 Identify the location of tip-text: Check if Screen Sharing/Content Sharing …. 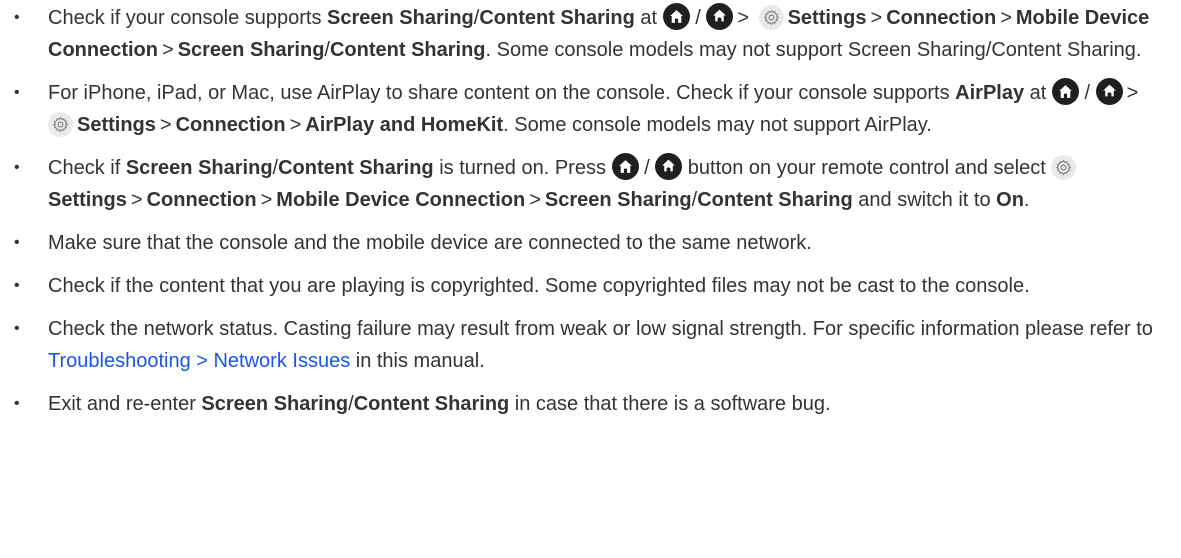
(610, 184).